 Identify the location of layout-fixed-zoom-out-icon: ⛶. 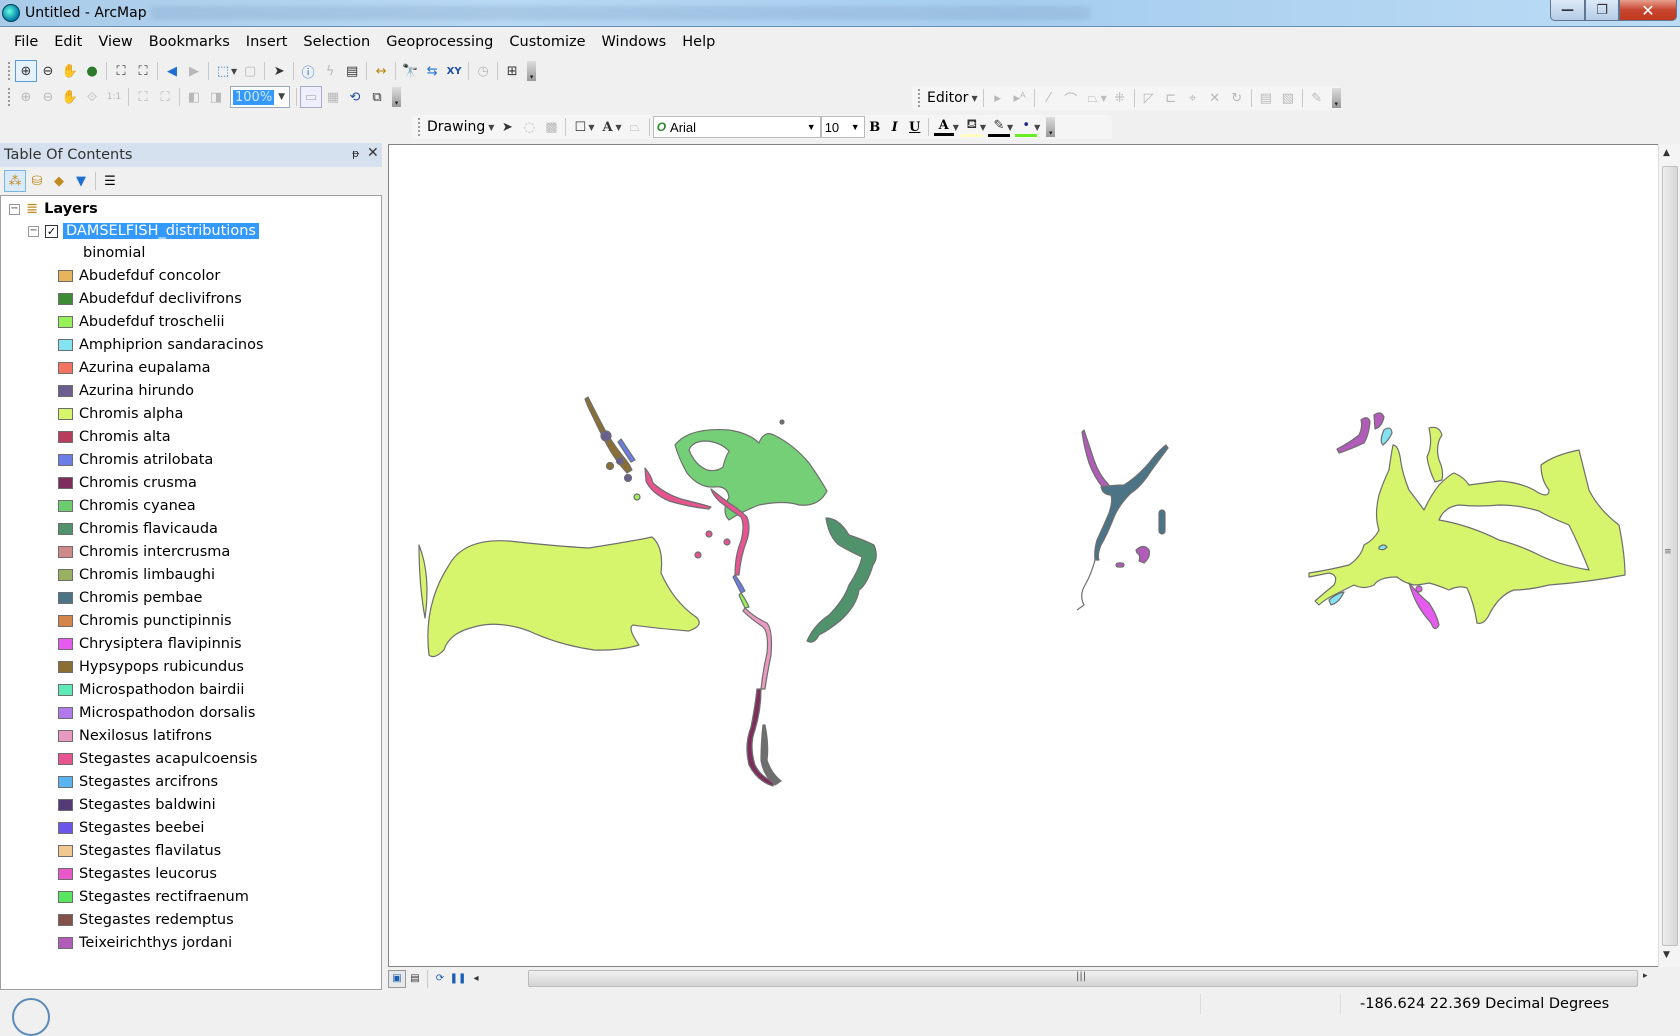
(165, 97).